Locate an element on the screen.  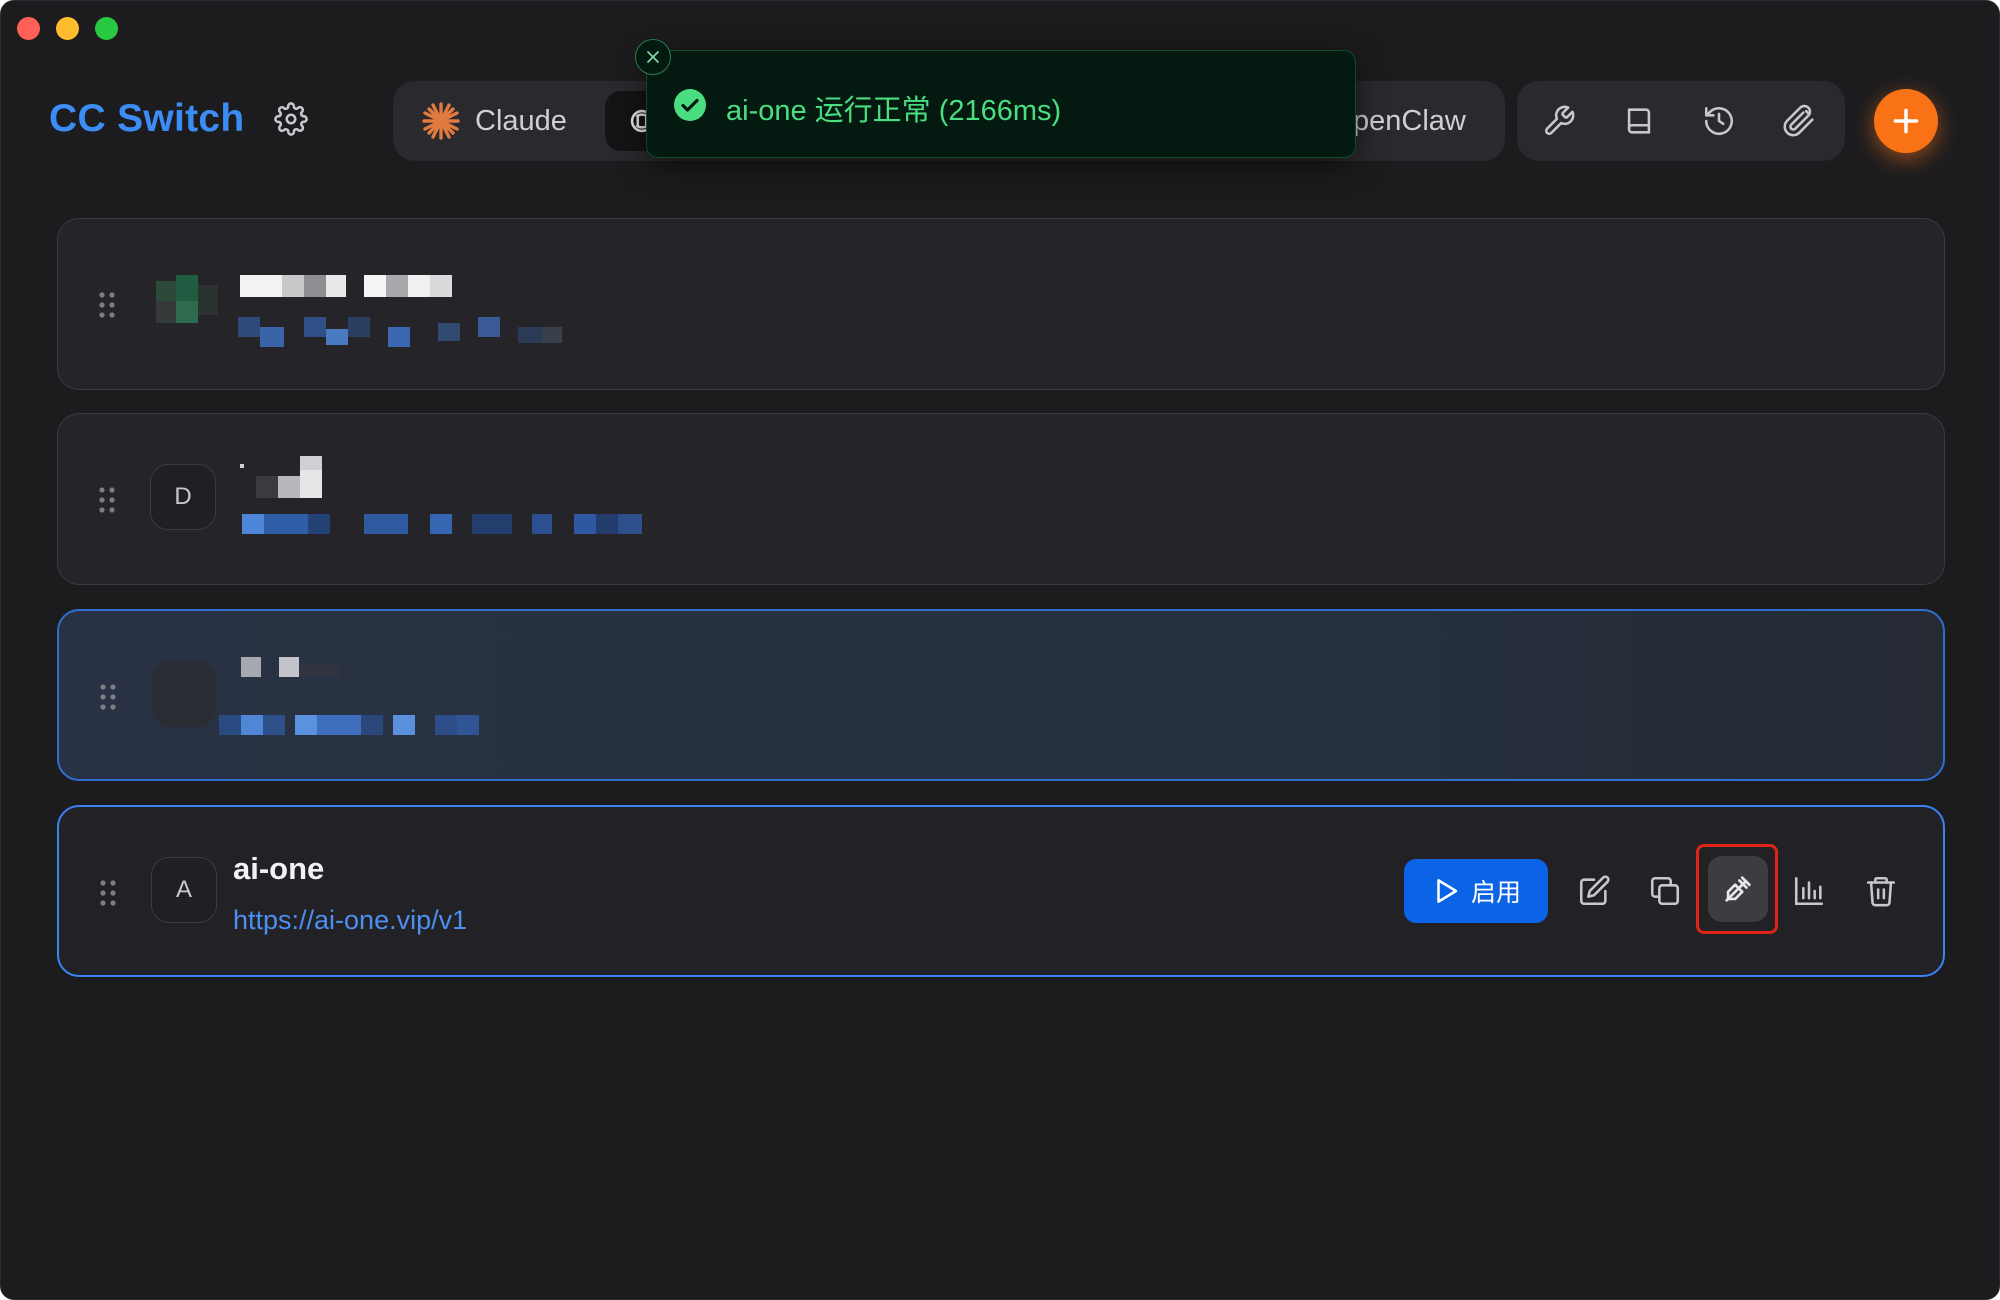
claude-logo-icon is located at coordinates (441, 121).